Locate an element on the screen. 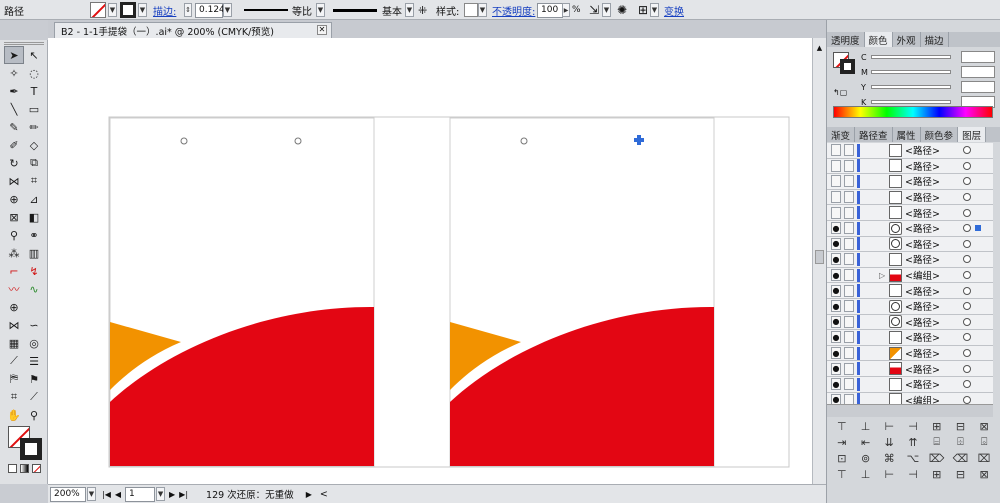  slider-m: M is located at coordinates (913, 72).